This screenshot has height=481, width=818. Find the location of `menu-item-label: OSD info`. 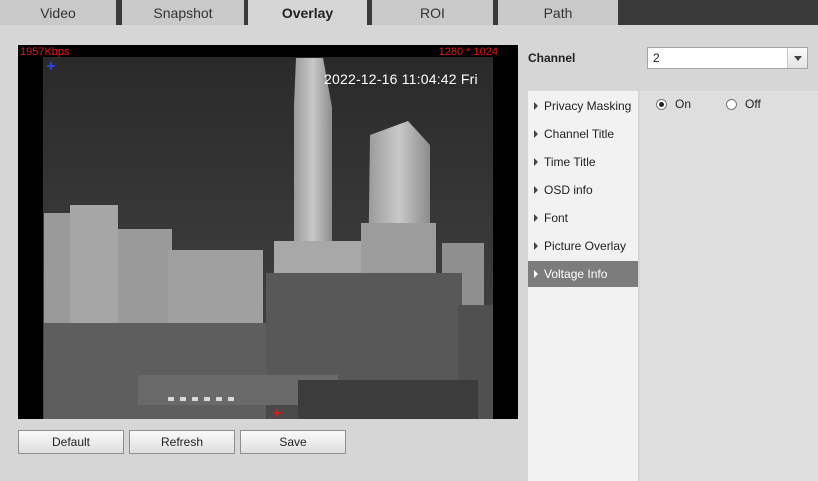

menu-item-label: OSD info is located at coordinates (568, 190).